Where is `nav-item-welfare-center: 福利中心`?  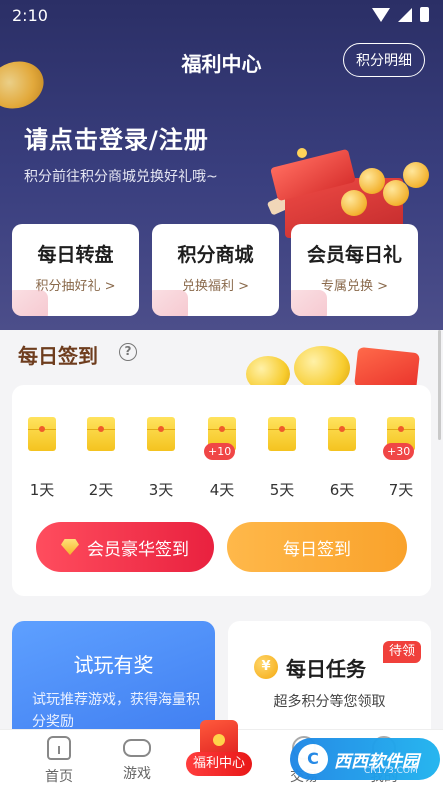
nav-item-welfare-center: 福利中心 is located at coordinates (219, 750).